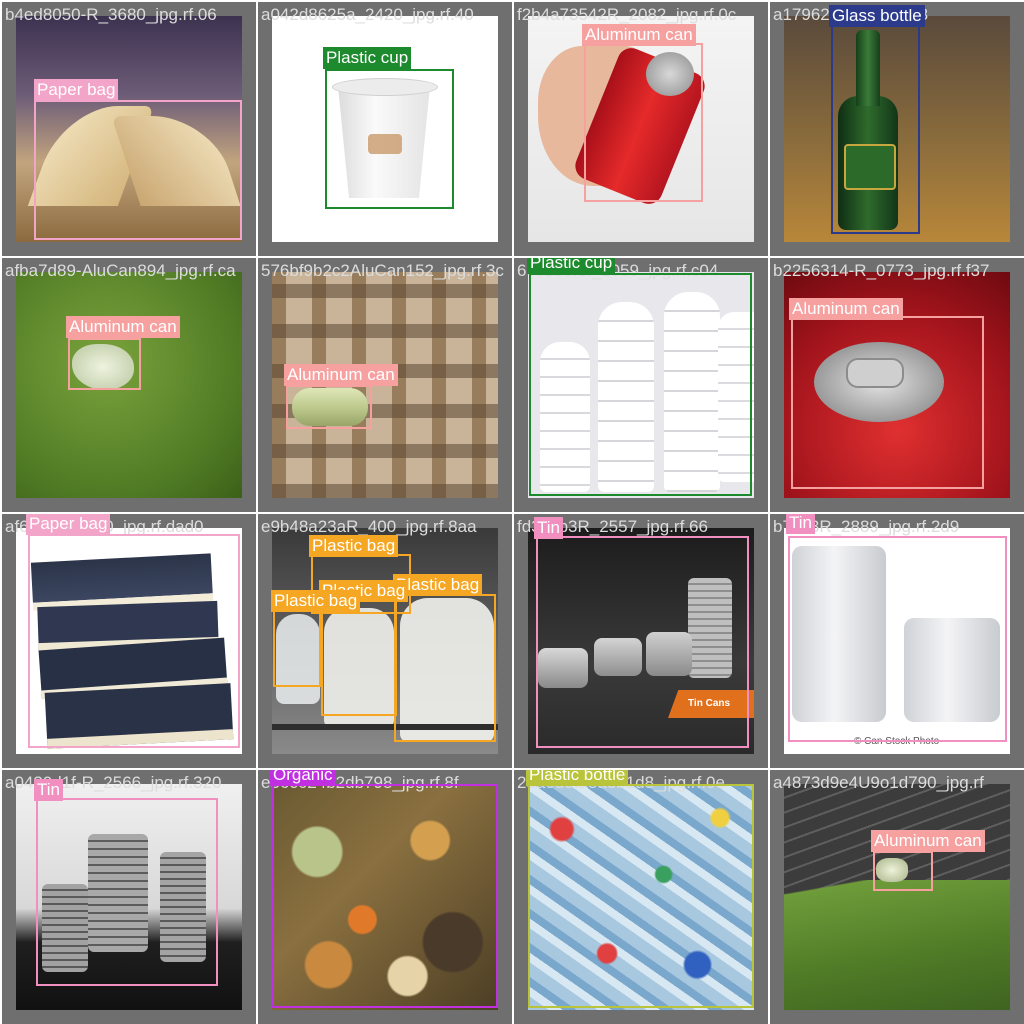  I want to click on tile-2: f2b4a73542R_2082_jpg.rf.0c Aluminum can, so click(641, 129).